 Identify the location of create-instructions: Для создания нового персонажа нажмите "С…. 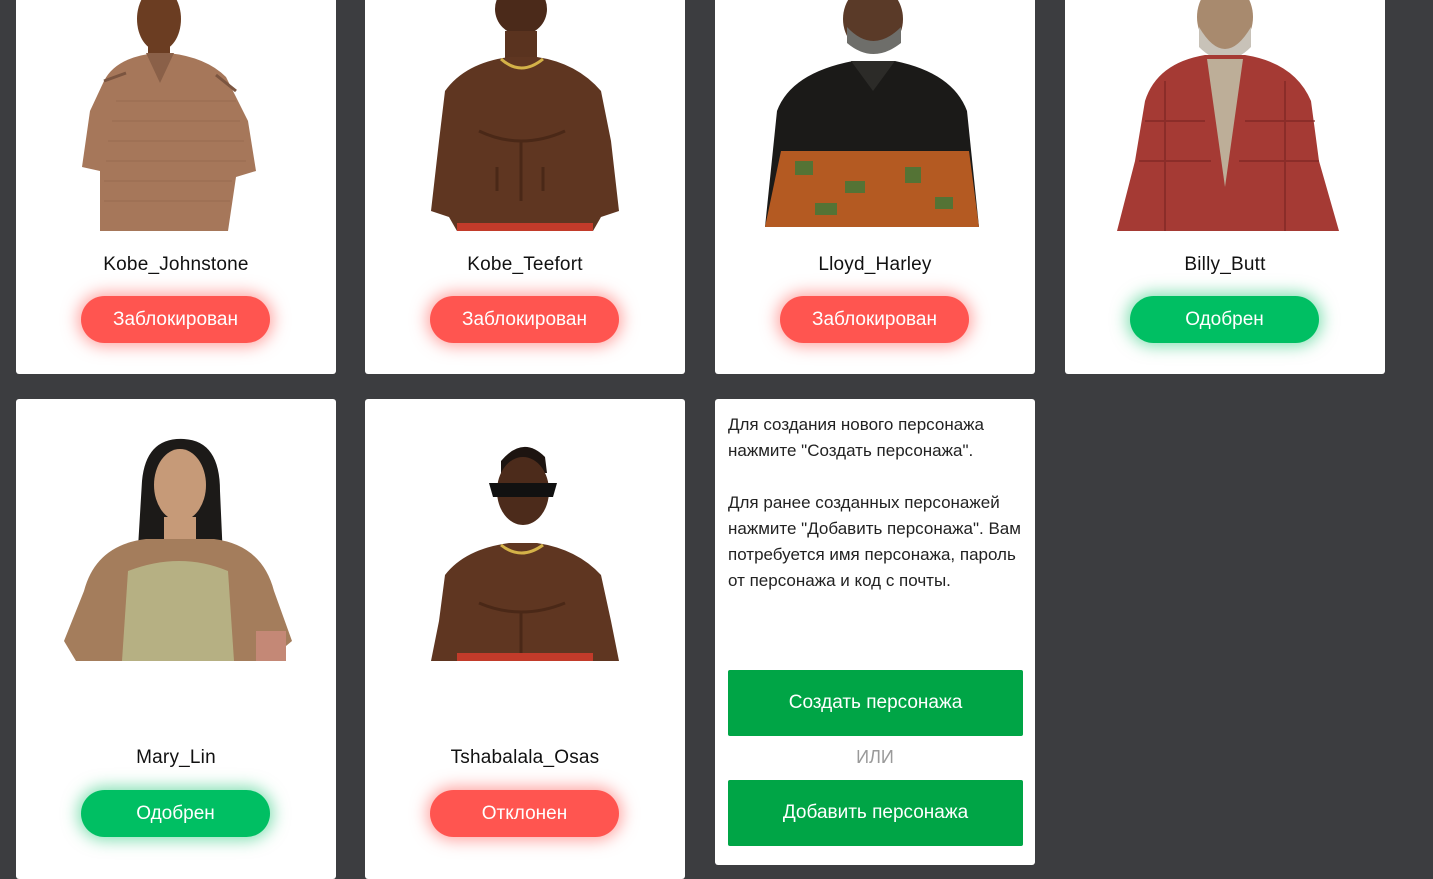
(856, 437).